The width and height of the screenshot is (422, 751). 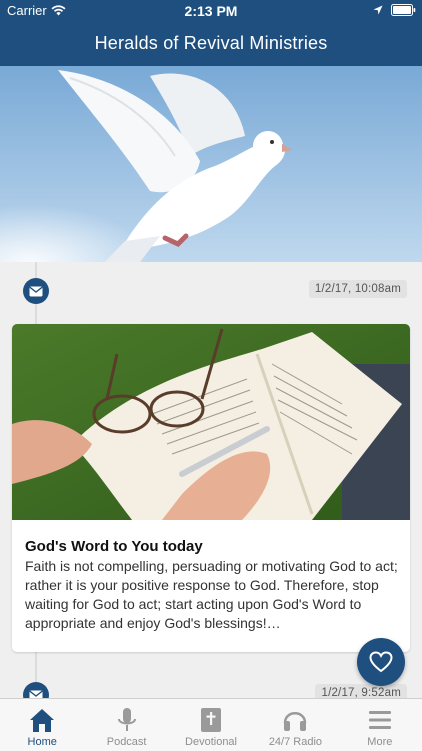 What do you see at coordinates (361, 691) in the screenshot?
I see `post-date: 1/2/17, 9:52am` at bounding box center [361, 691].